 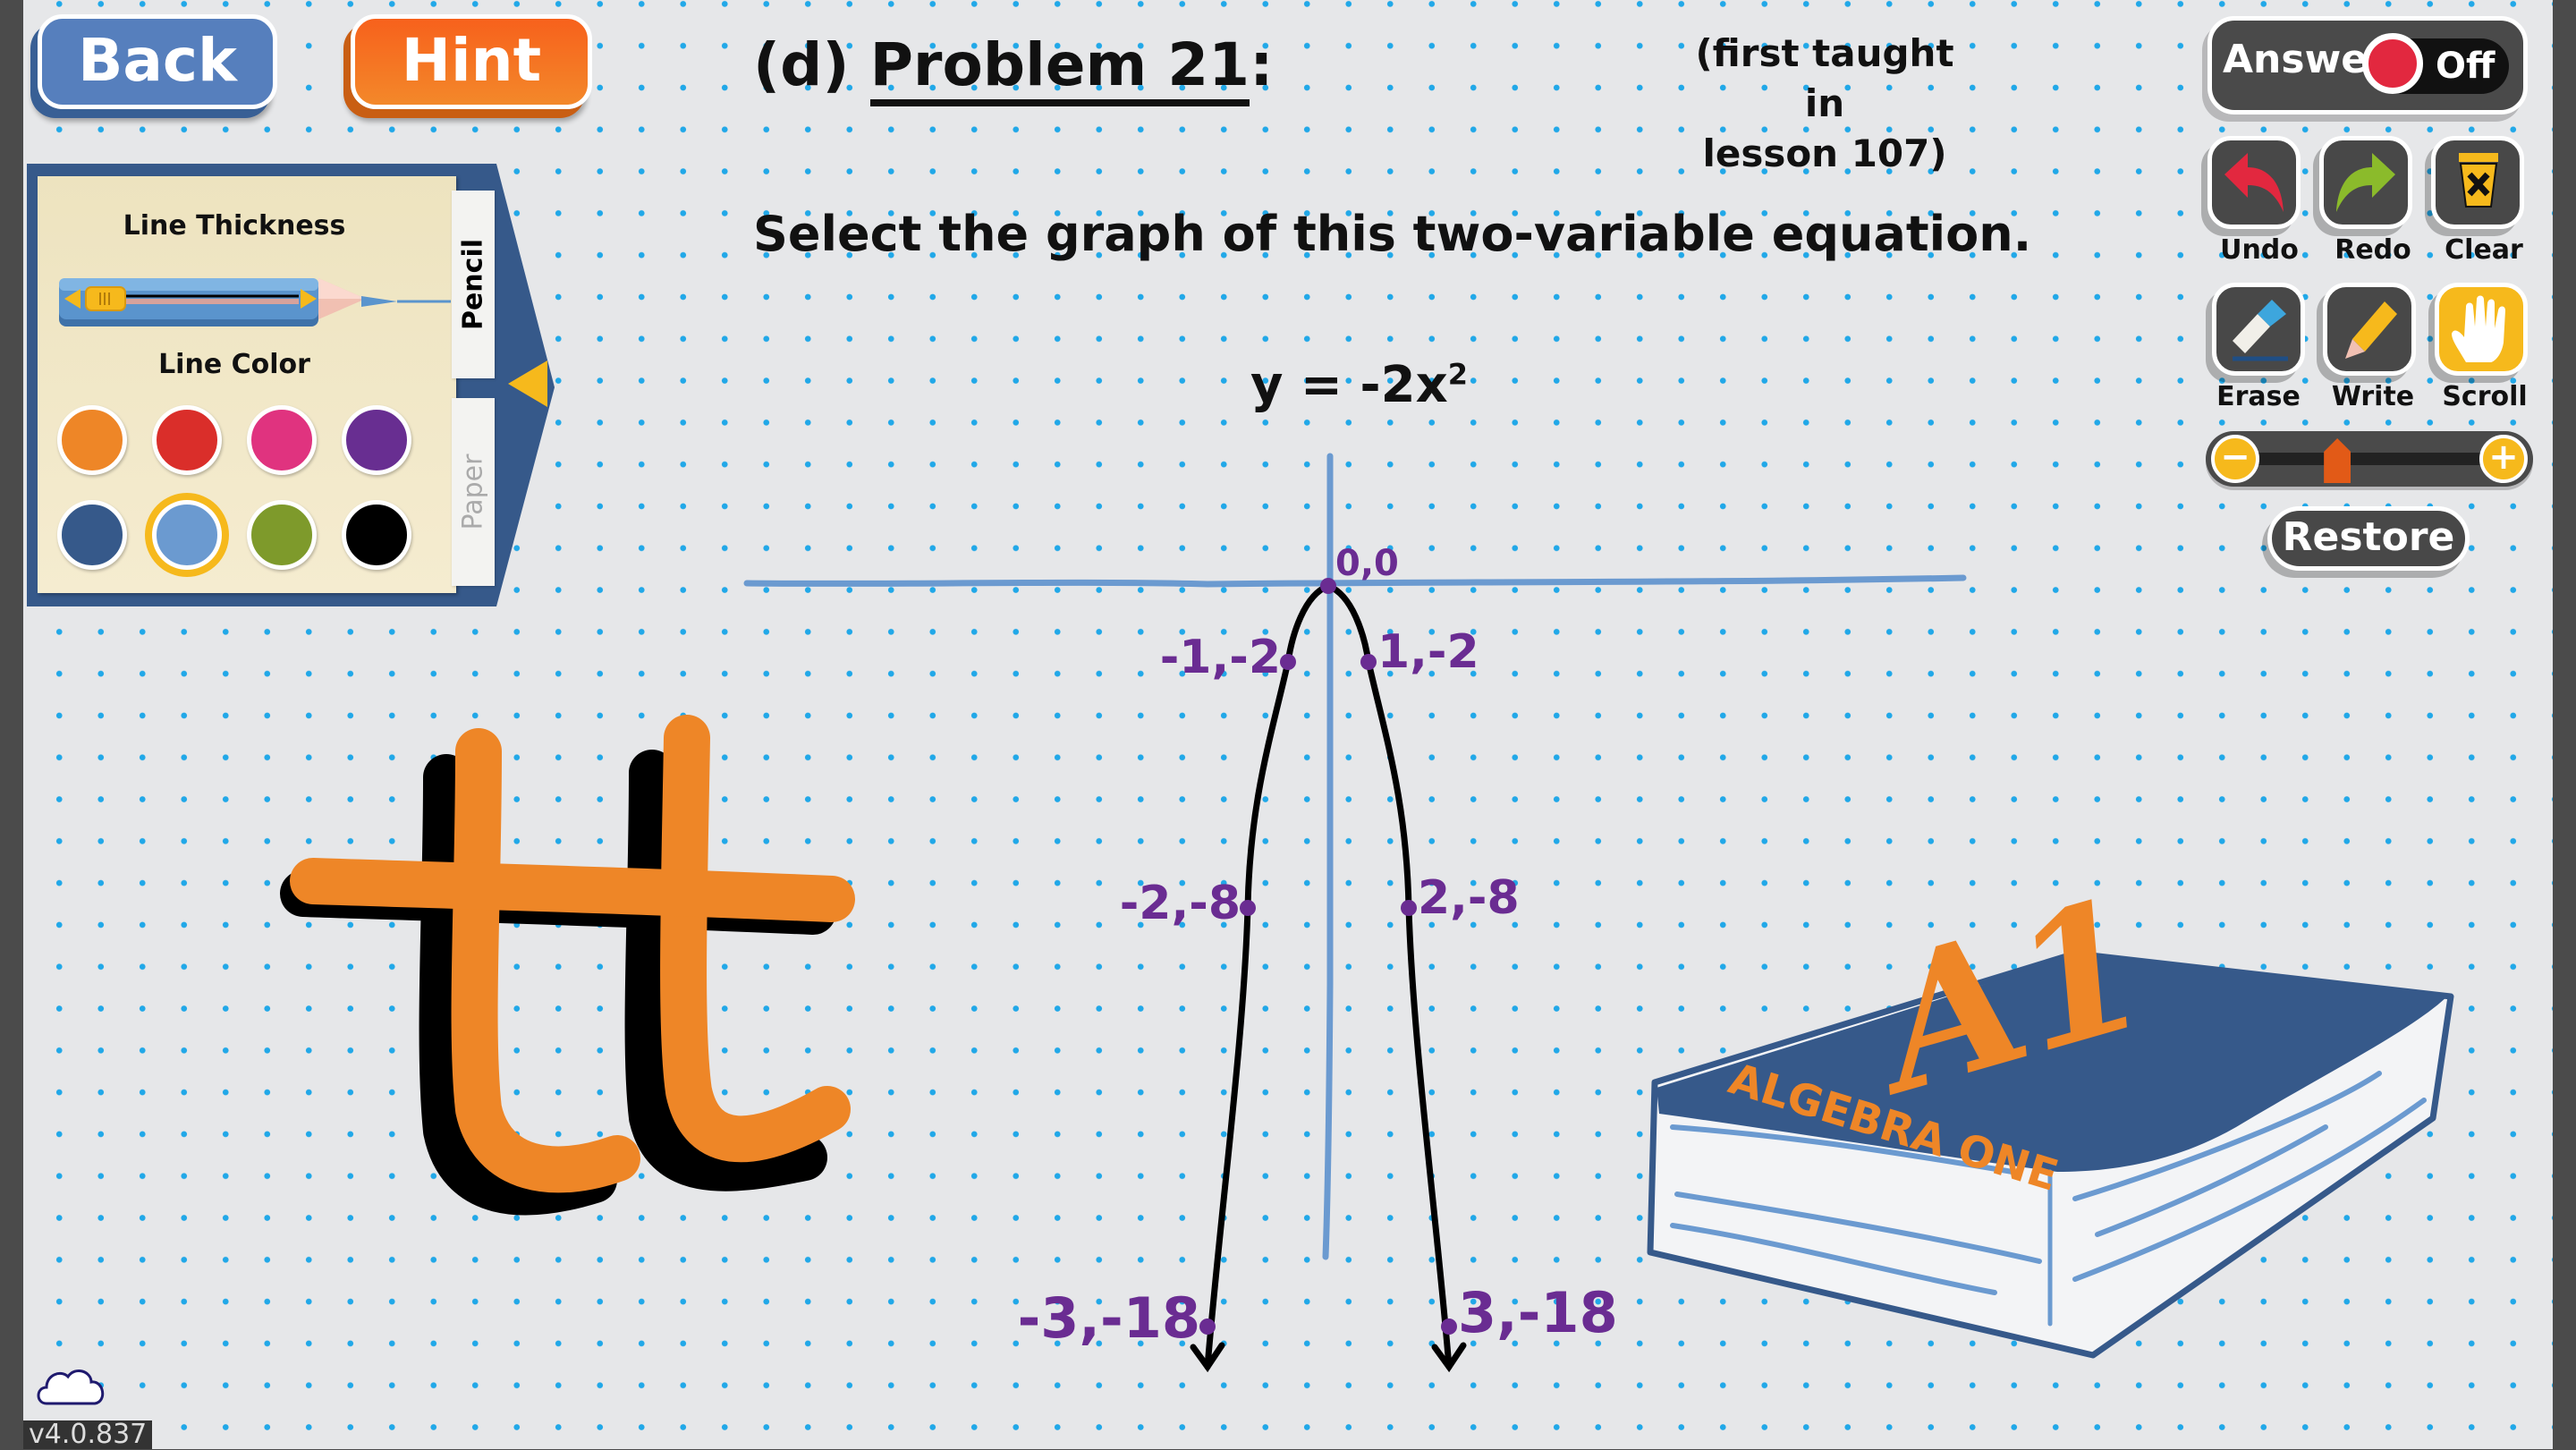 What do you see at coordinates (2235, 459) in the screenshot?
I see `zoom-out-button: −` at bounding box center [2235, 459].